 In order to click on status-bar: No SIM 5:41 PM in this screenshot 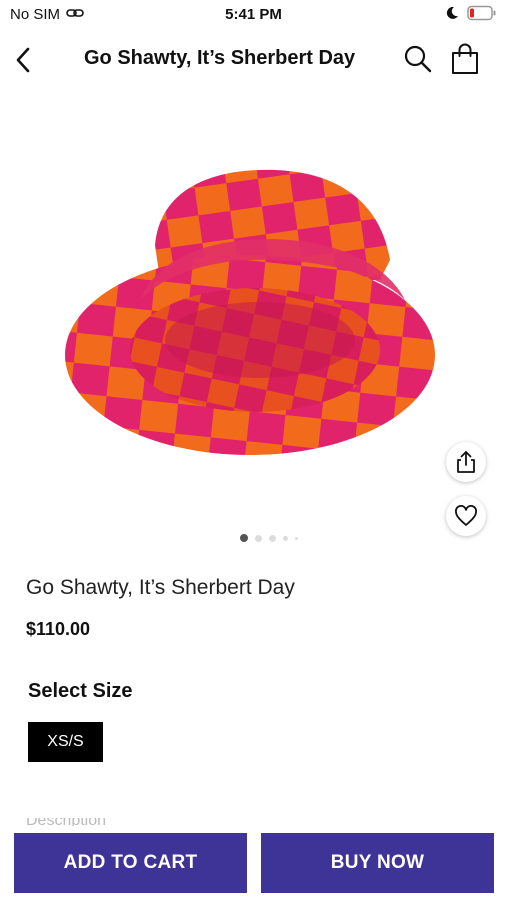, I will do `click(253, 16)`.